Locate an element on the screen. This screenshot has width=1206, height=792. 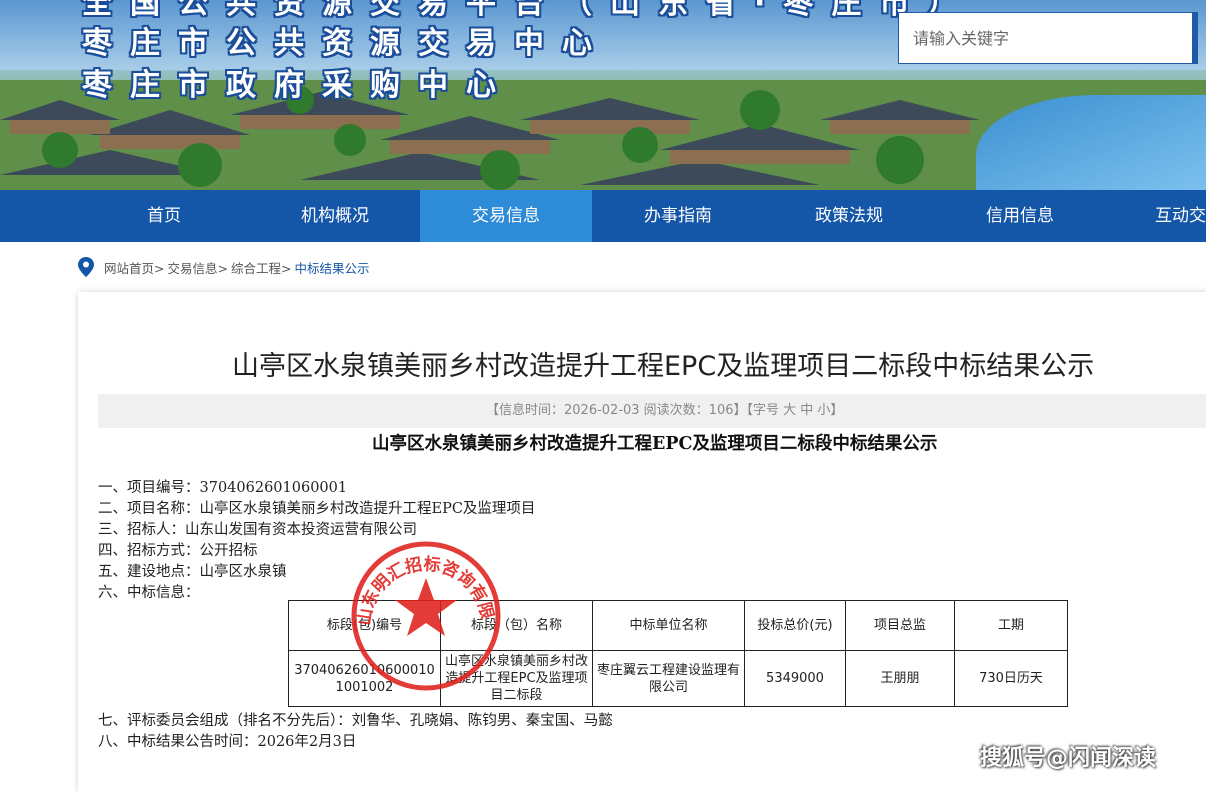
article-meta: 【信息时间：2026-02-03 阅读次数：106】【字号 大 中 小】 is located at coordinates (665, 410).